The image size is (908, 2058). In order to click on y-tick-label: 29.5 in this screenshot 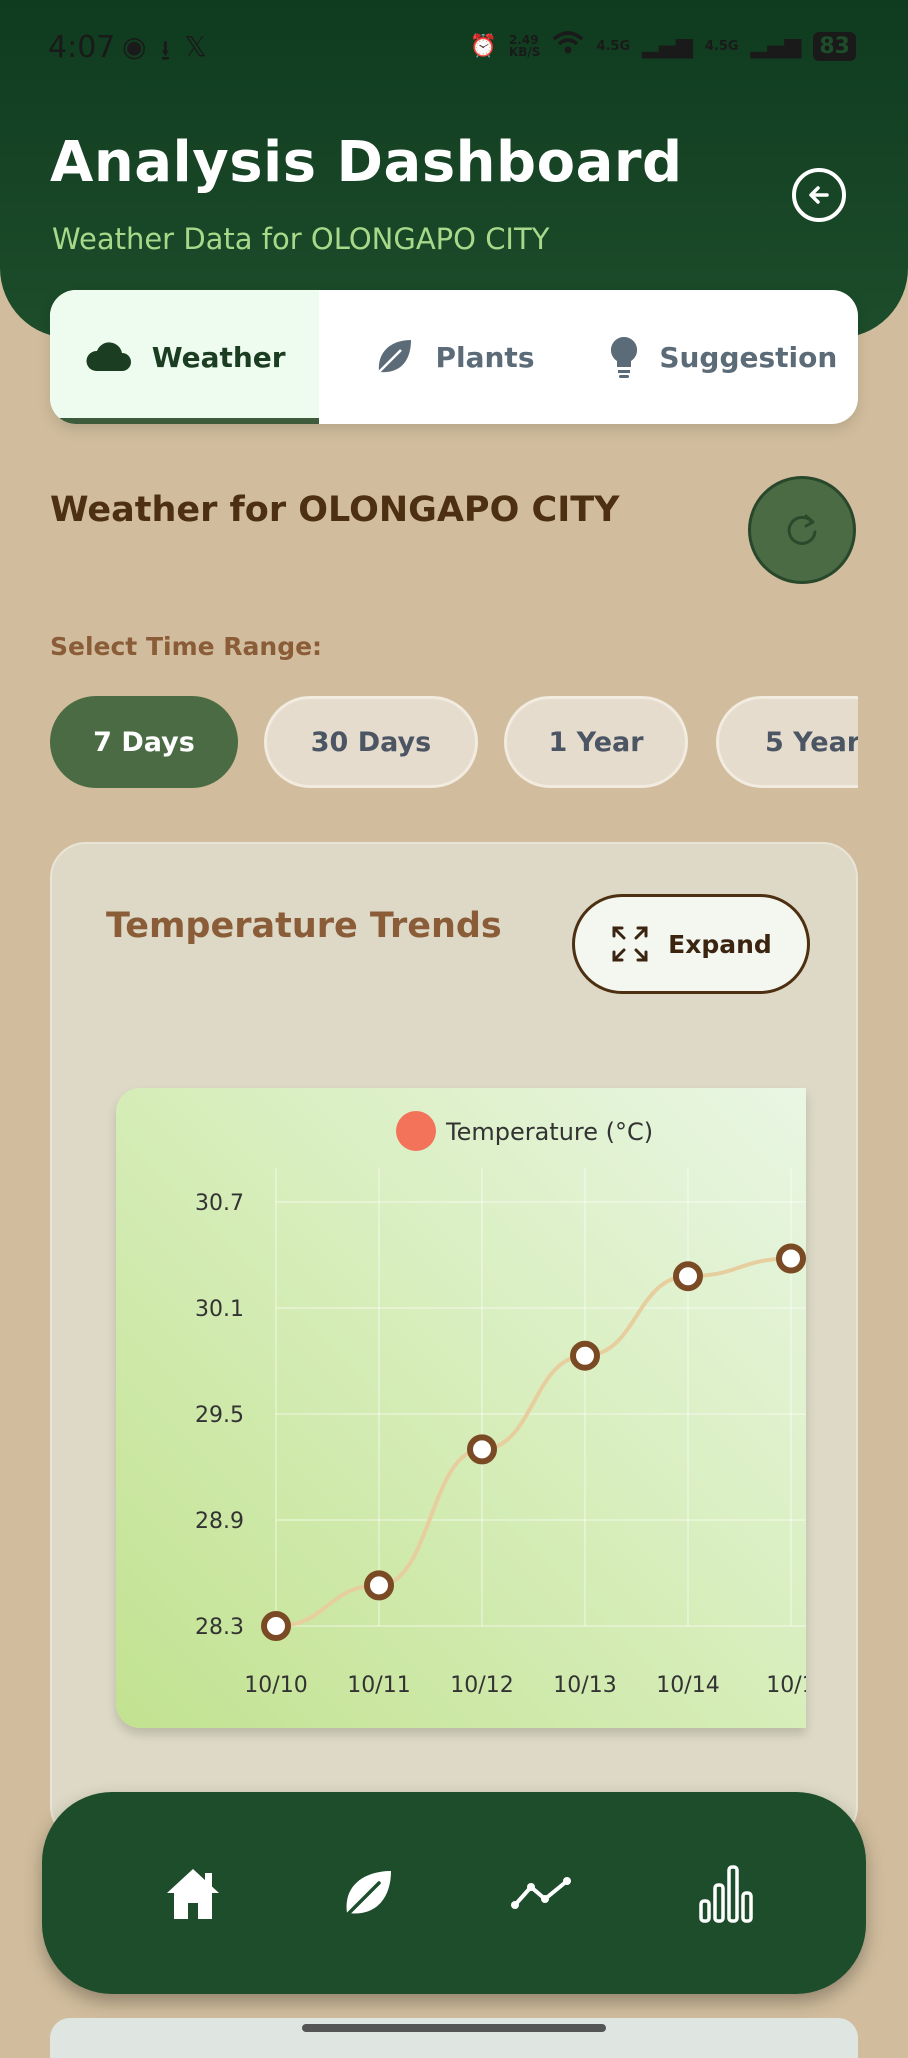, I will do `click(219, 1415)`.